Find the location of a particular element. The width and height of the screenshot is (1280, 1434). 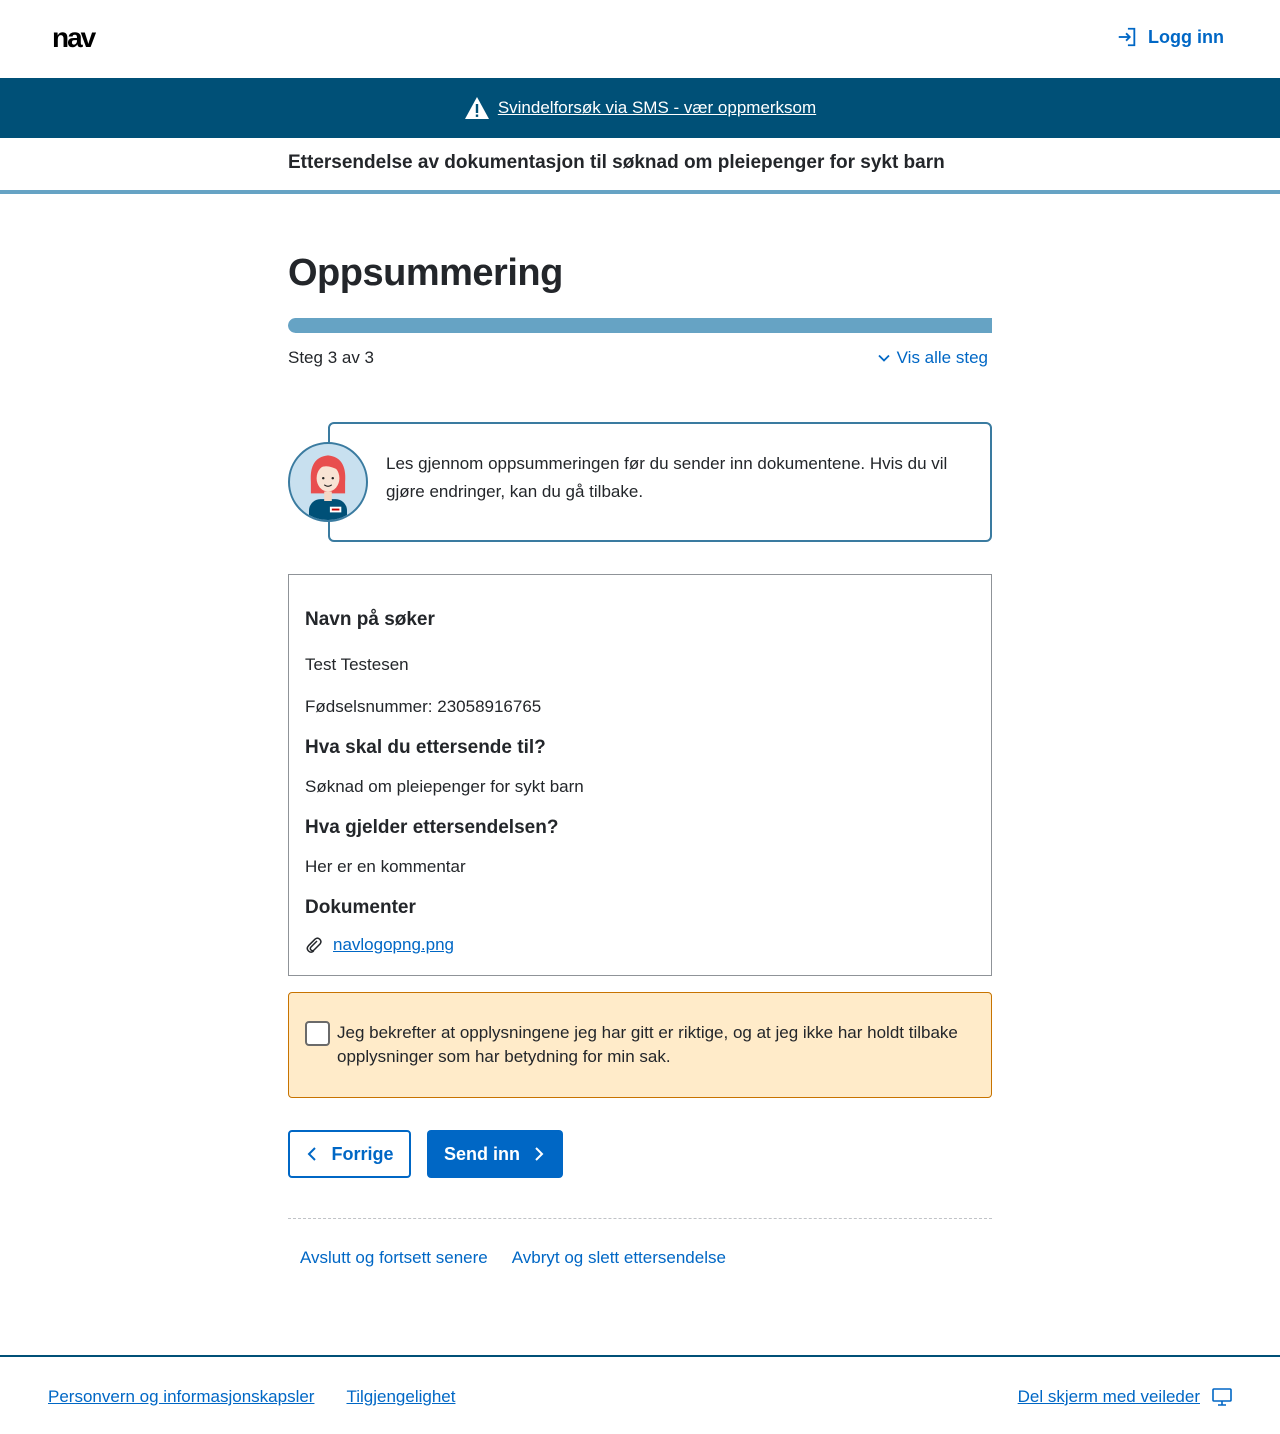

svg-text: nav is located at coordinates (74, 39).